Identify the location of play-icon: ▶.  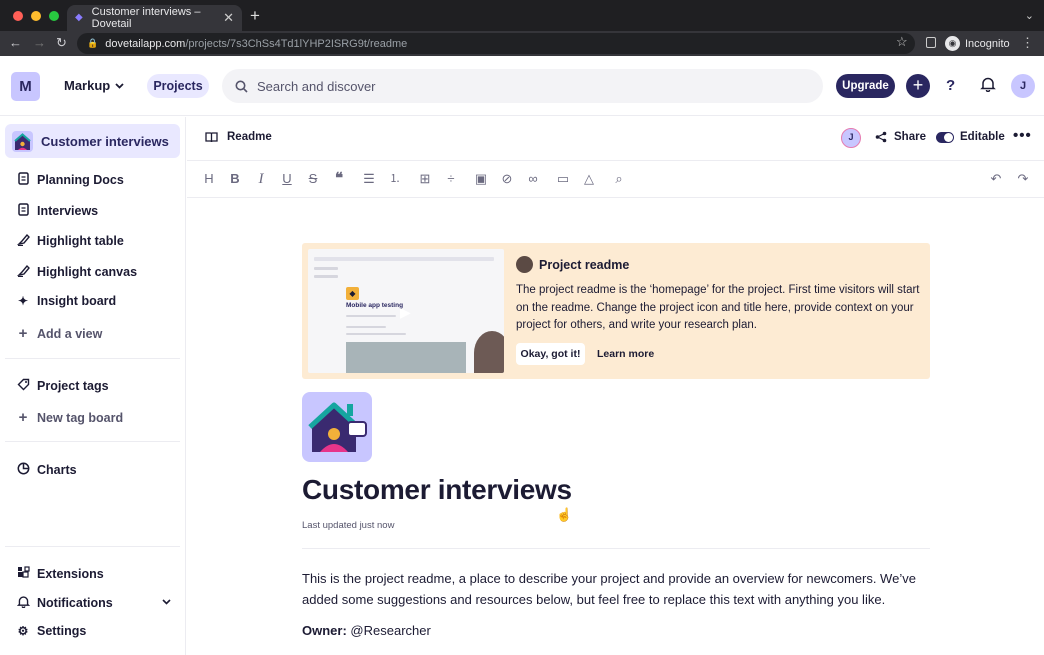
(405, 312).